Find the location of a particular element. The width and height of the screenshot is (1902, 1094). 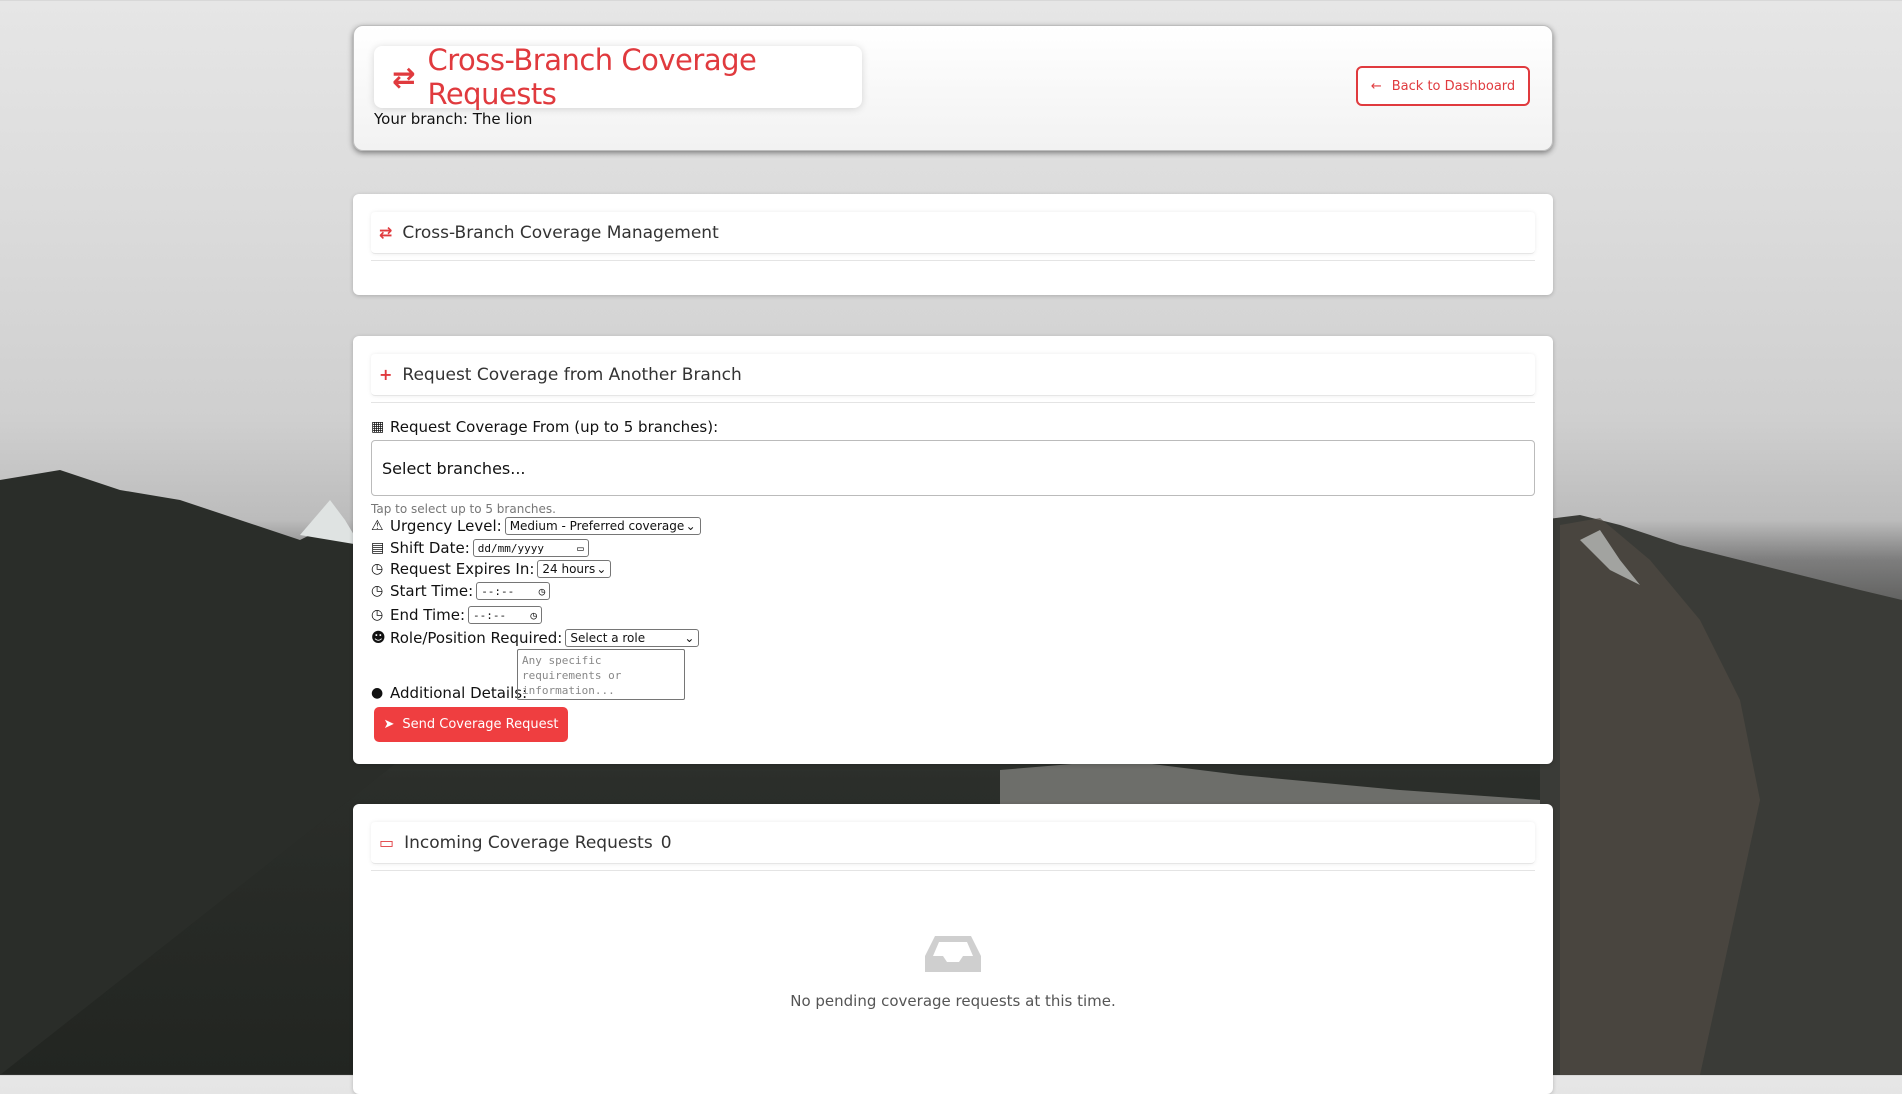

expires-row: ◷ Request Expires In: 24 hours ⌄ is located at coordinates (491, 569).